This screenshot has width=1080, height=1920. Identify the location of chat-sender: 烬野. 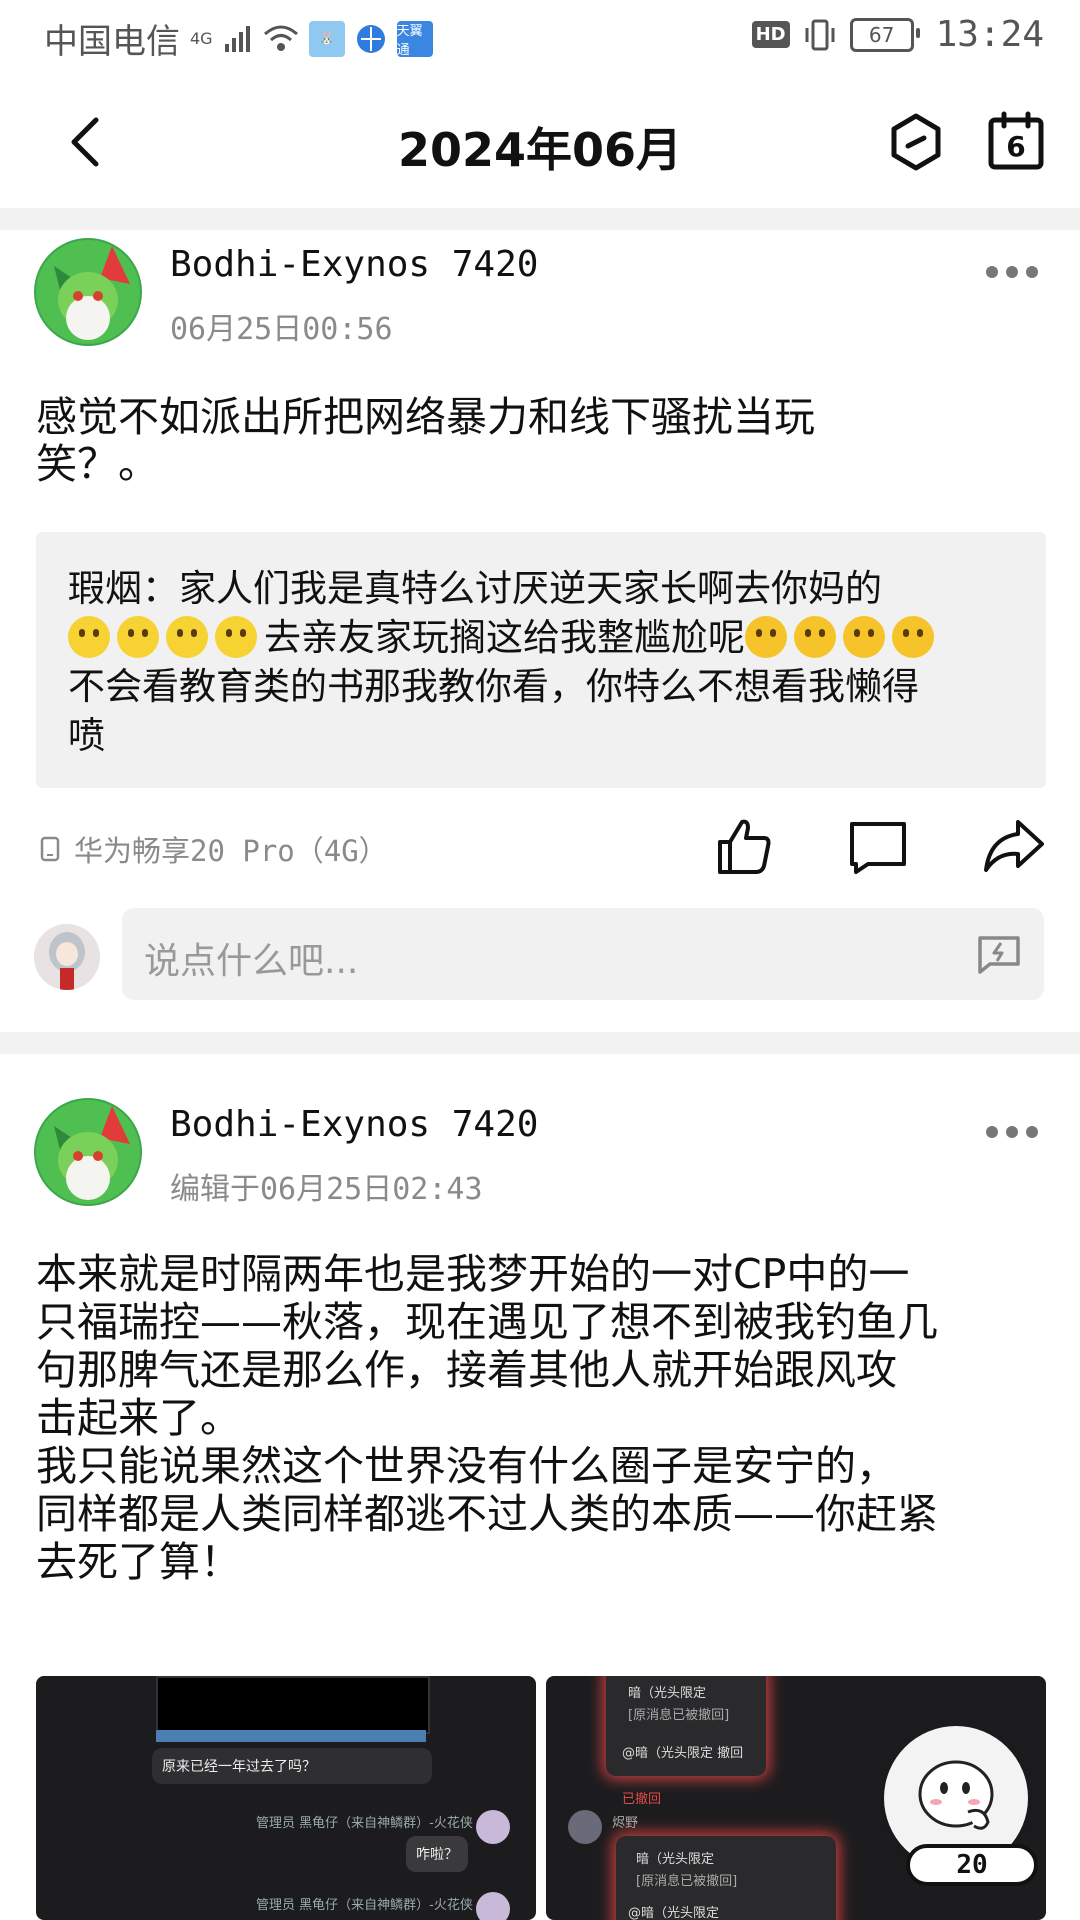
(625, 1823).